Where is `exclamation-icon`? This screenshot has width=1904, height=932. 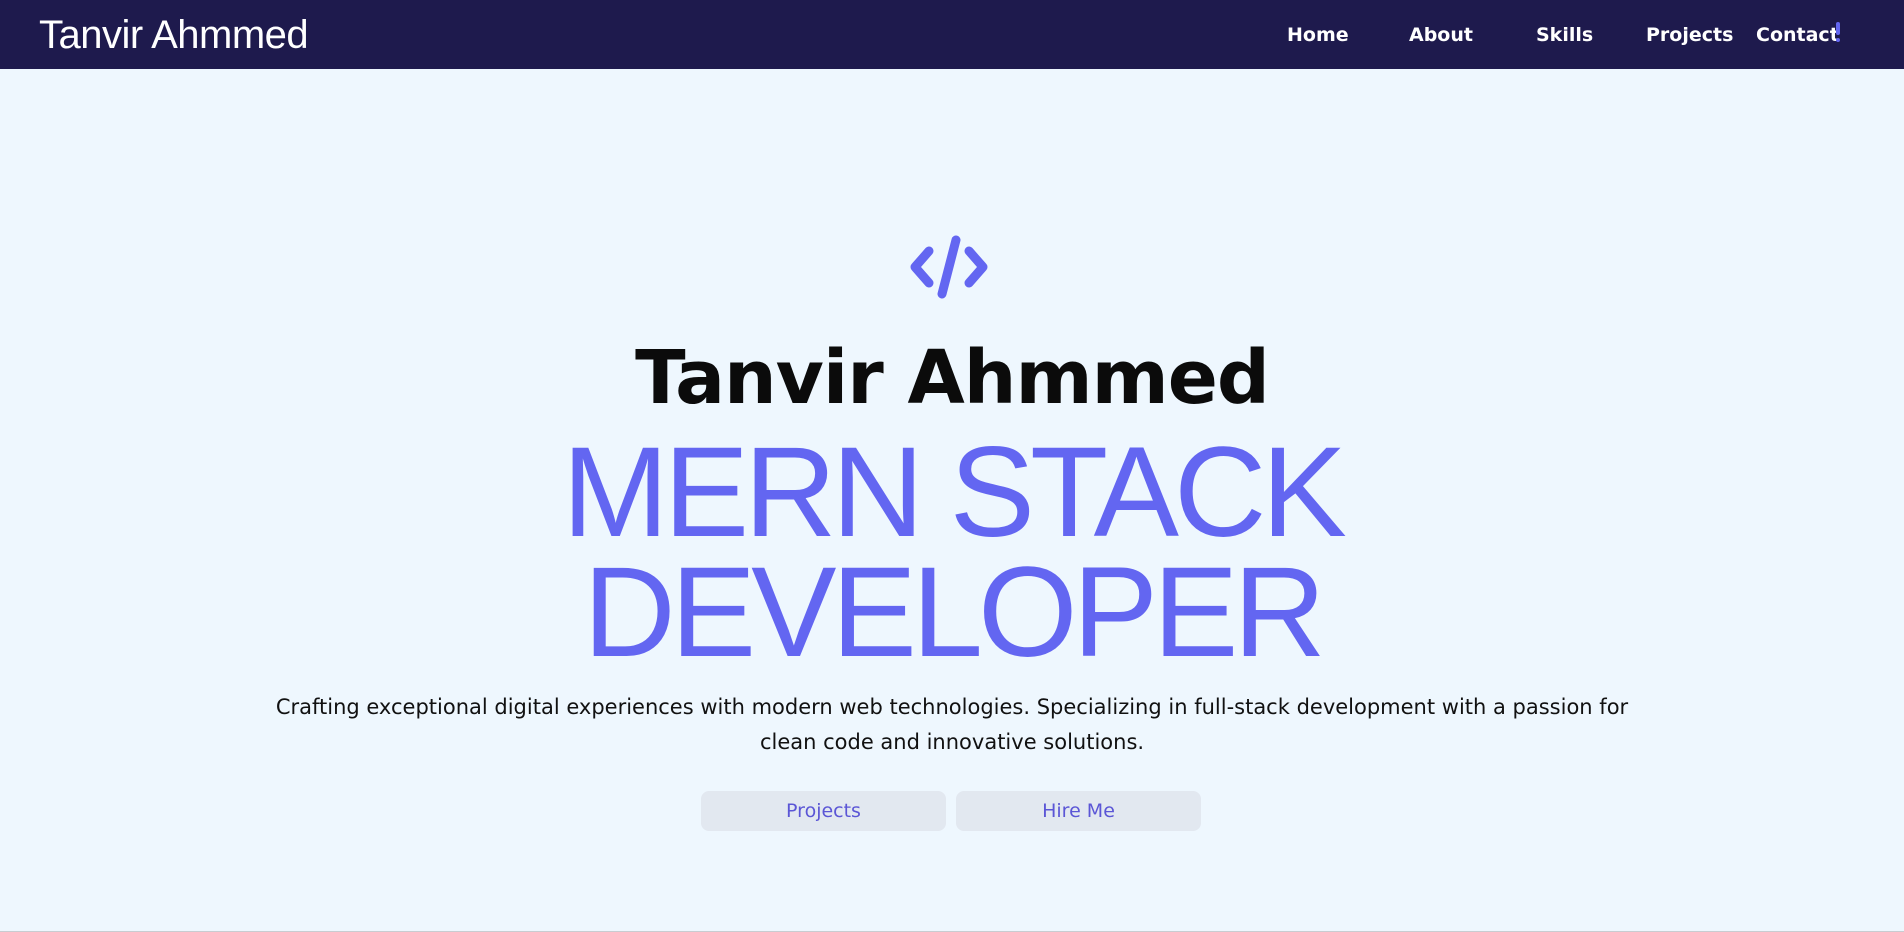
exclamation-icon is located at coordinates (1838, 32).